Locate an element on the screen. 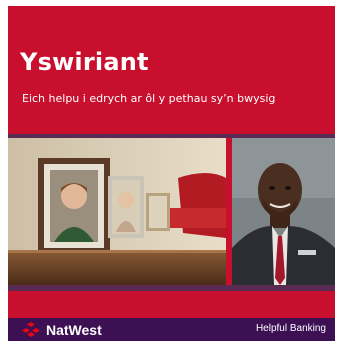 Image resolution: width=343 pixels, height=344 pixels. natwest-cubes-logo-icon is located at coordinates (31, 329).